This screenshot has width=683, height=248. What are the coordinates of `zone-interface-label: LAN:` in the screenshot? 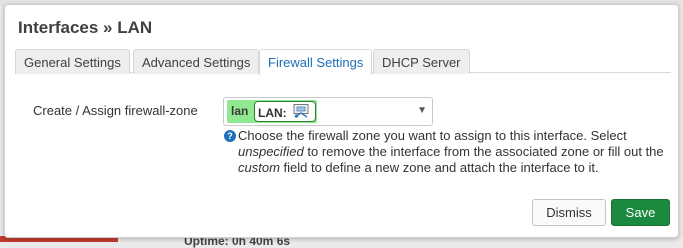 It's located at (272, 113).